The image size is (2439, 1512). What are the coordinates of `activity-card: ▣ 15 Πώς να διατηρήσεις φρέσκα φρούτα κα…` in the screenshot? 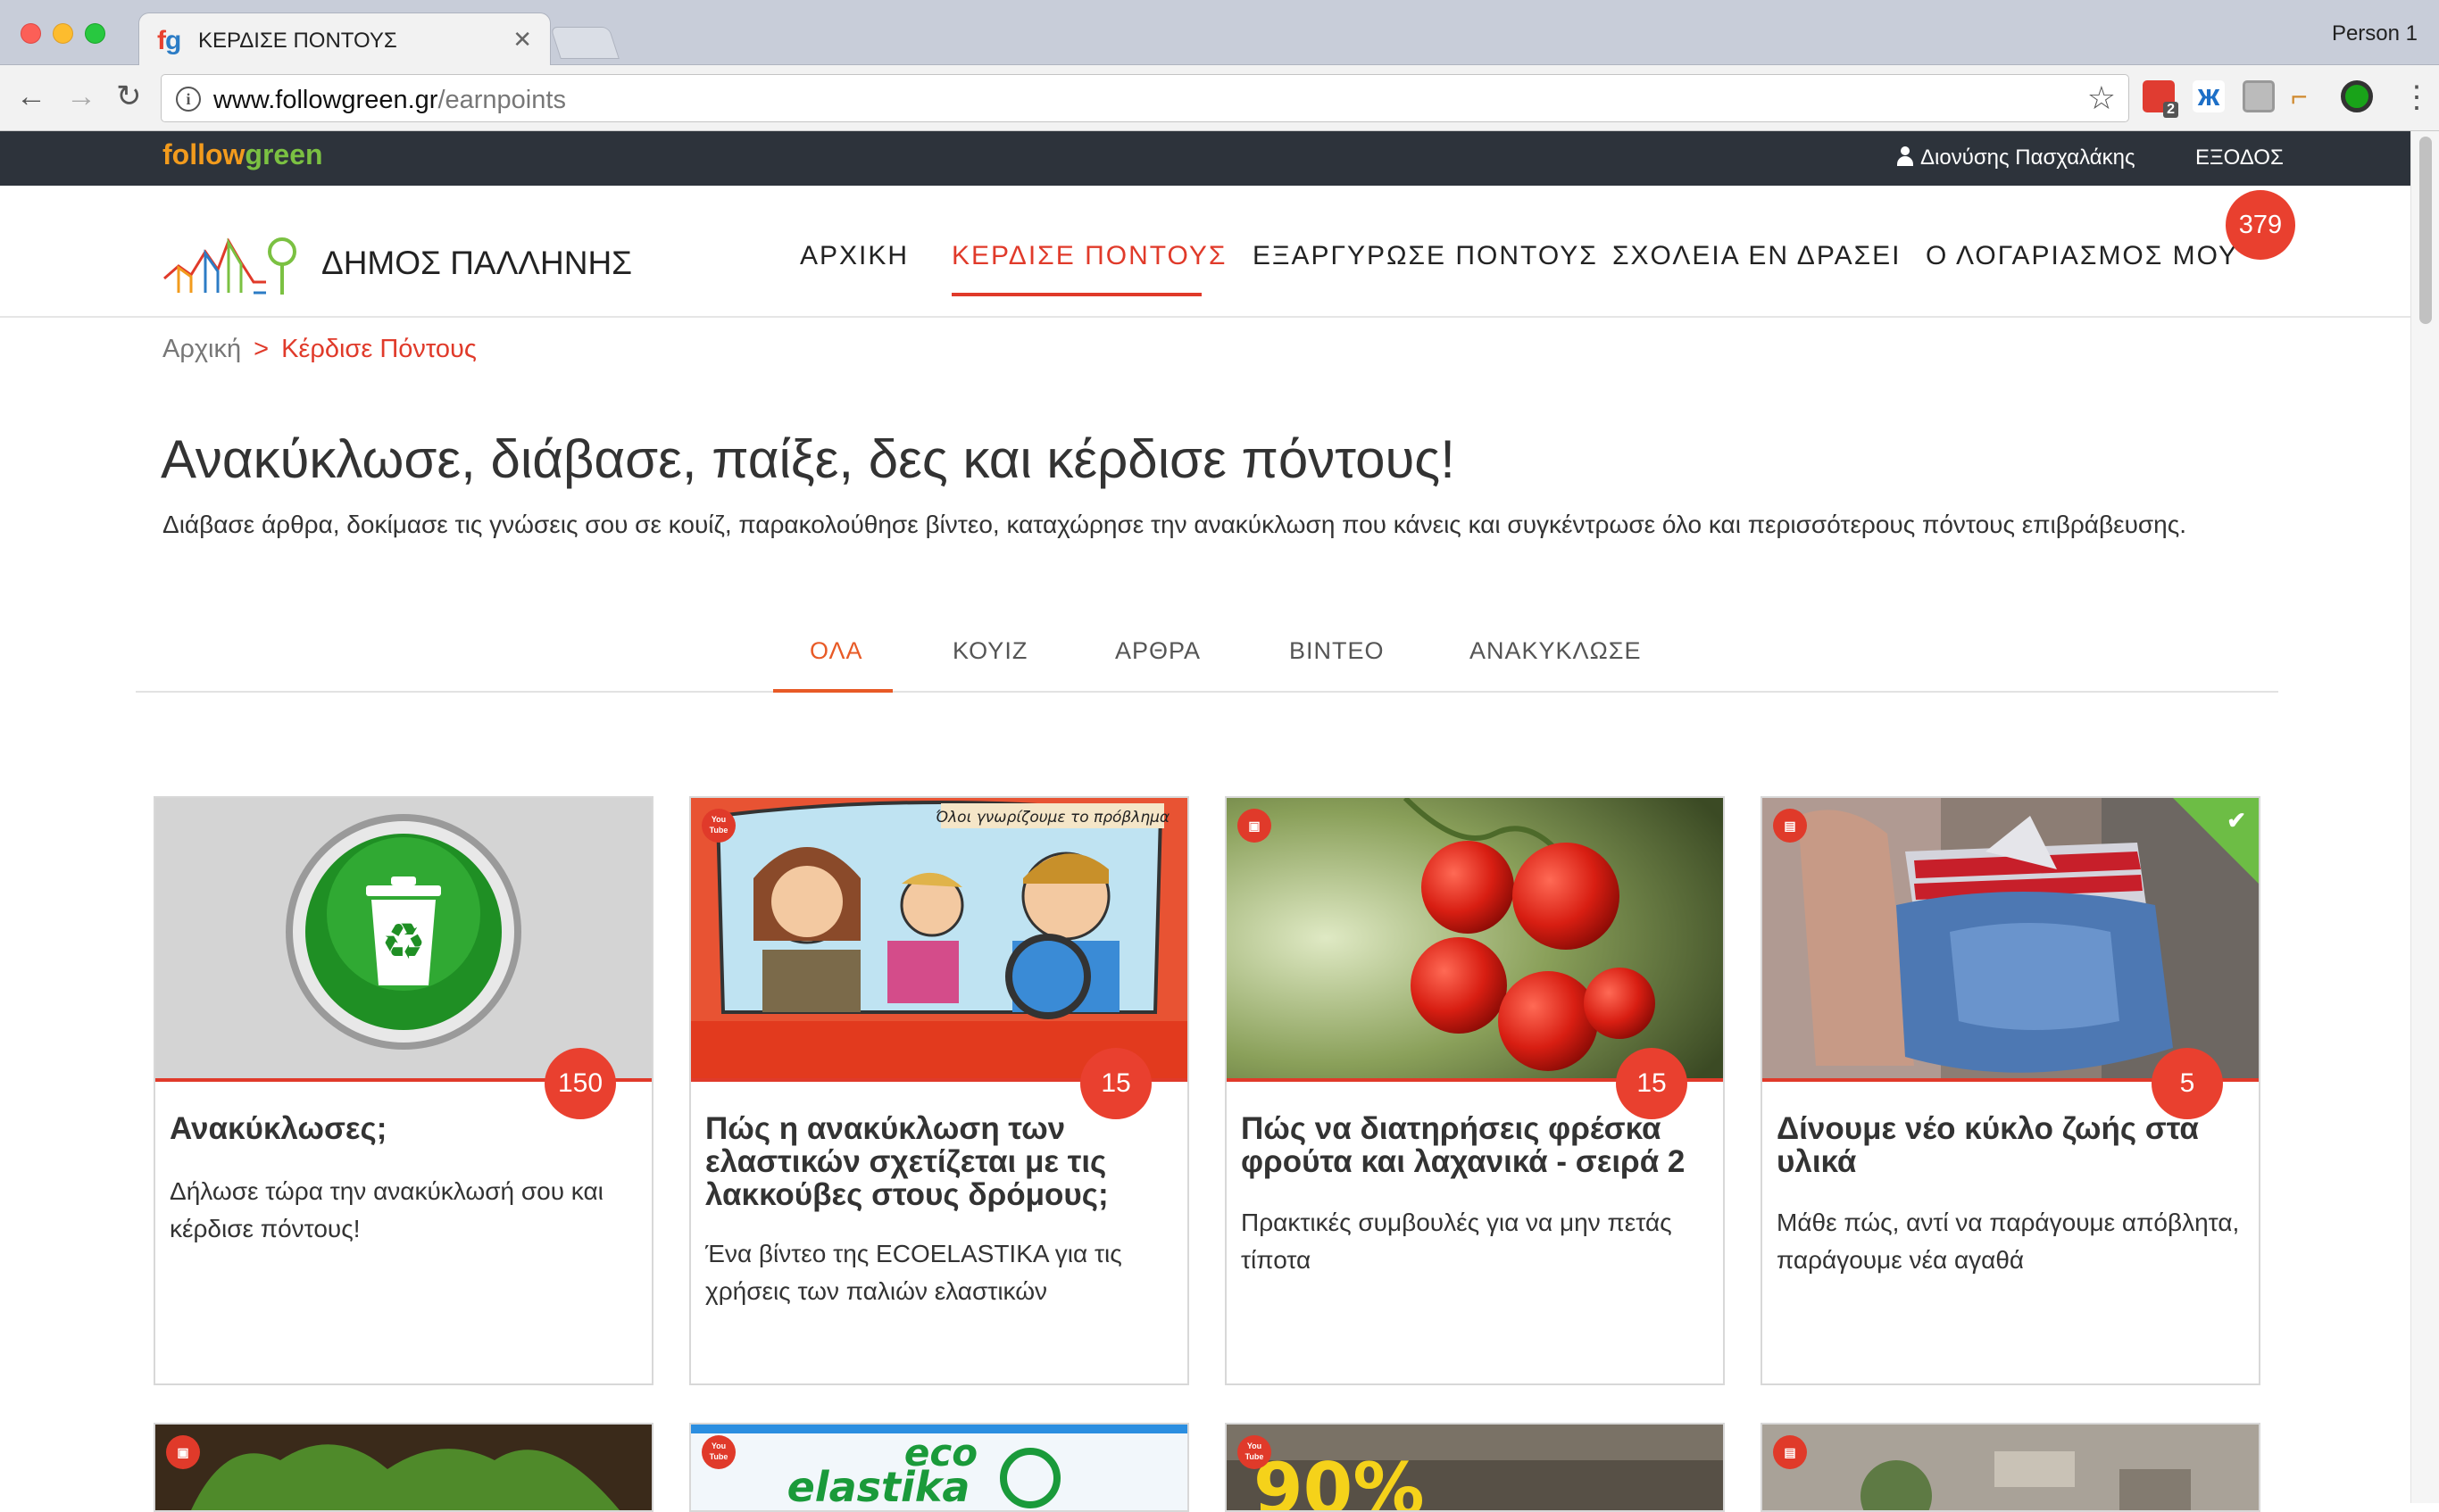 It's located at (1475, 1090).